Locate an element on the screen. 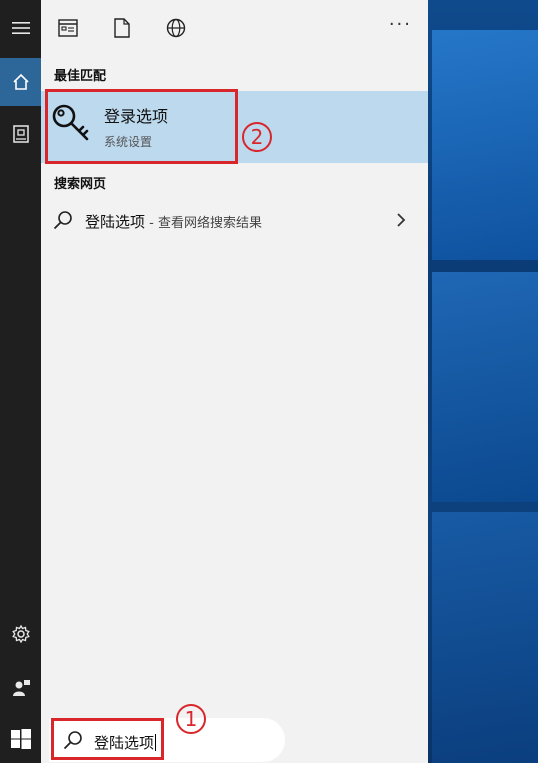  settings-button is located at coordinates (20, 634).